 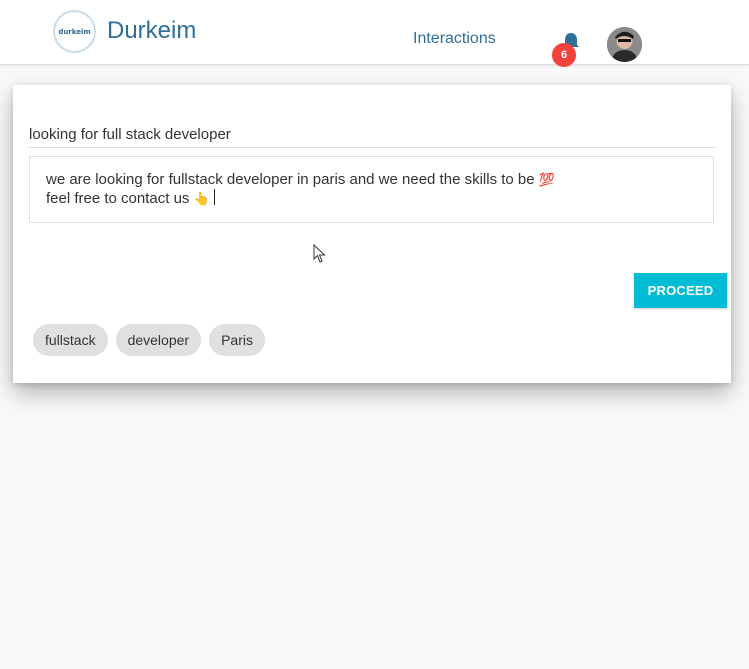 What do you see at coordinates (454, 39) in the screenshot?
I see `nav-interactions-link: Interactions` at bounding box center [454, 39].